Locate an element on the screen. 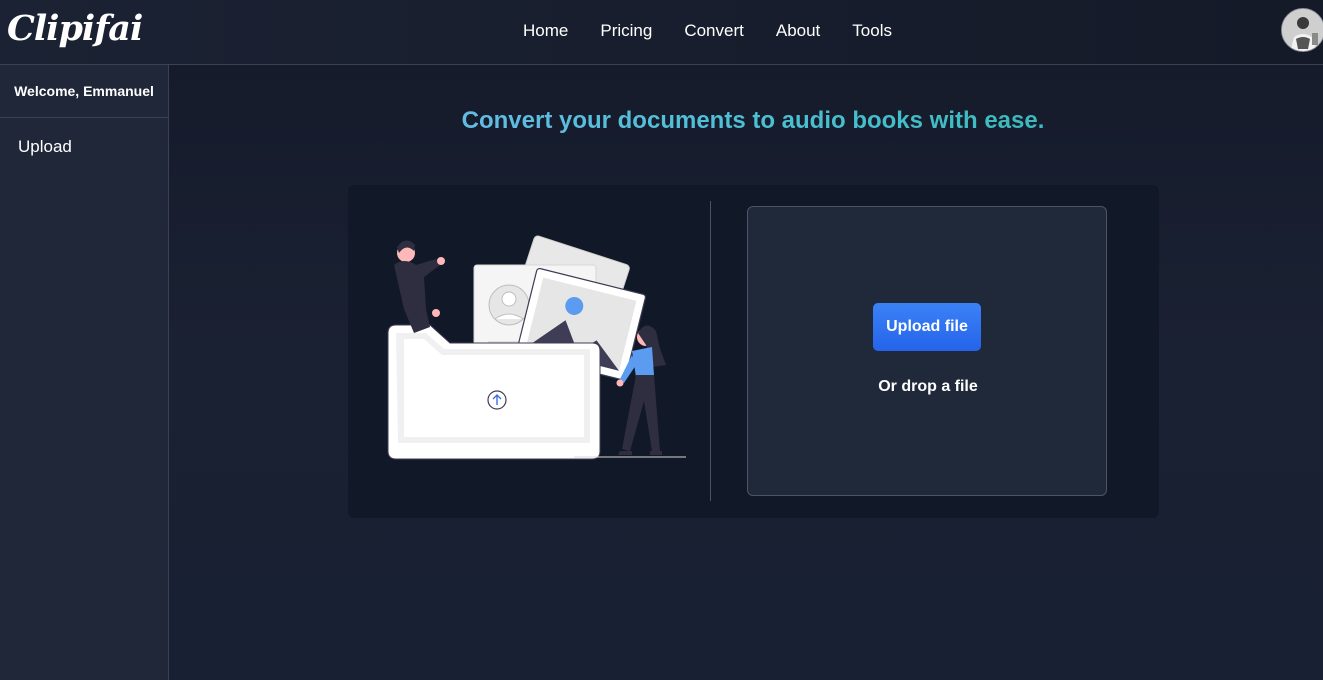  file-dropzone: Upload file Or drop a file is located at coordinates (927, 351).